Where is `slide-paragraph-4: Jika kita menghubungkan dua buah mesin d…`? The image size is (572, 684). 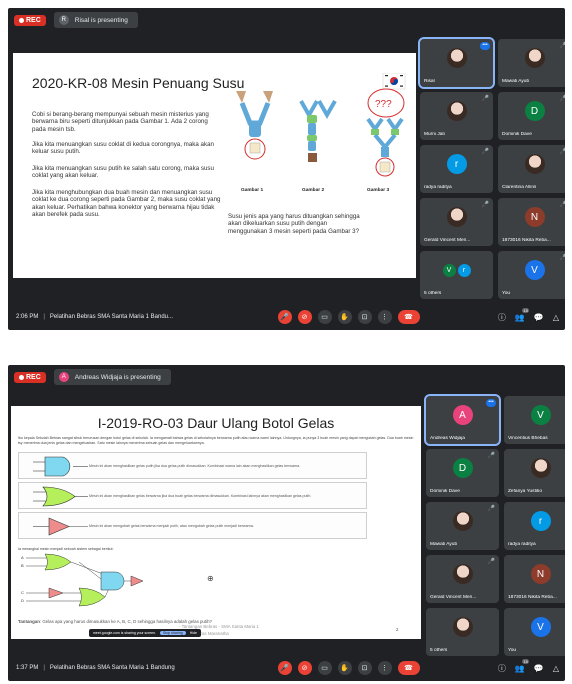 slide-paragraph-4: Jika kita menghubungkan dua buah mesin d… is located at coordinates (126, 204).